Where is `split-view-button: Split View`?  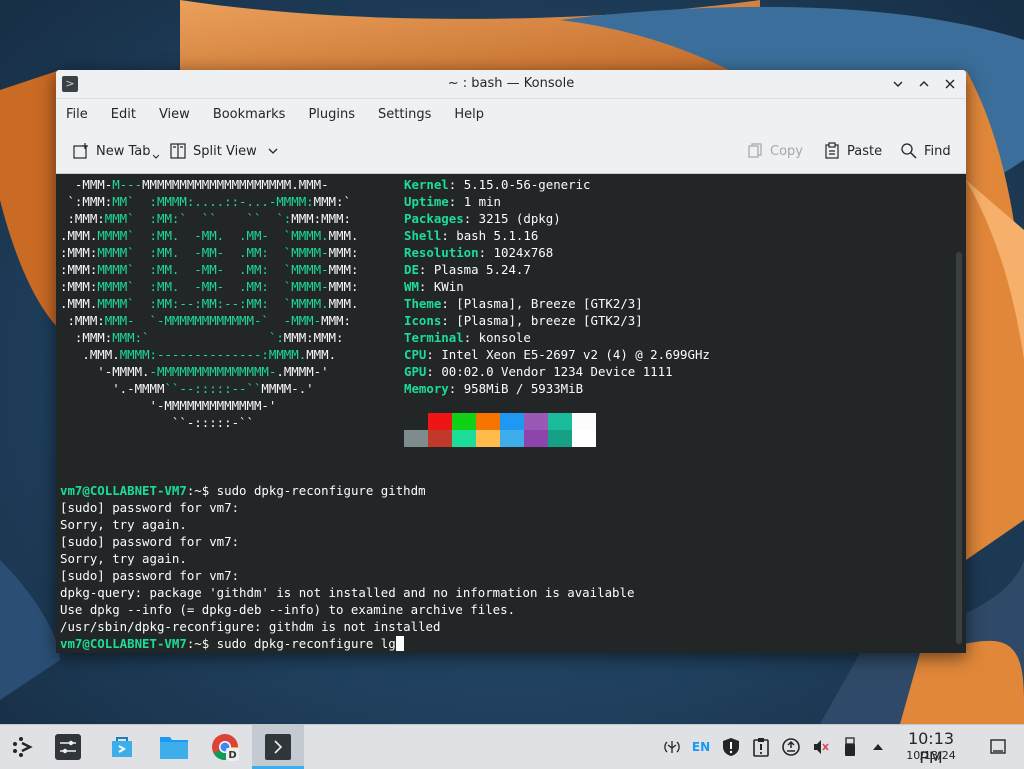
split-view-button: Split View is located at coordinates (224, 151).